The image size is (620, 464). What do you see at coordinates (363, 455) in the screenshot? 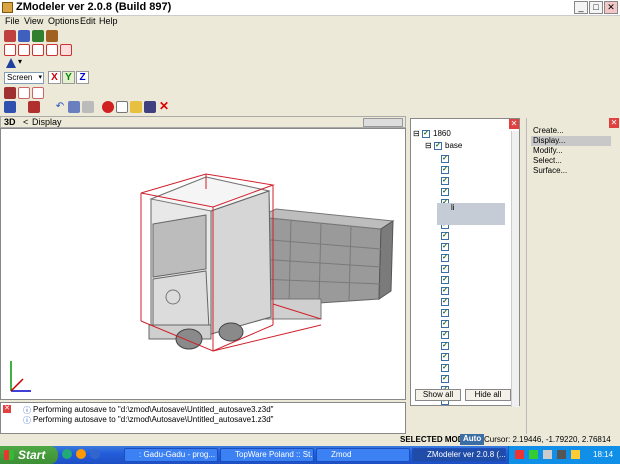
I see `taskbar-item: Zmod` at bounding box center [363, 455].